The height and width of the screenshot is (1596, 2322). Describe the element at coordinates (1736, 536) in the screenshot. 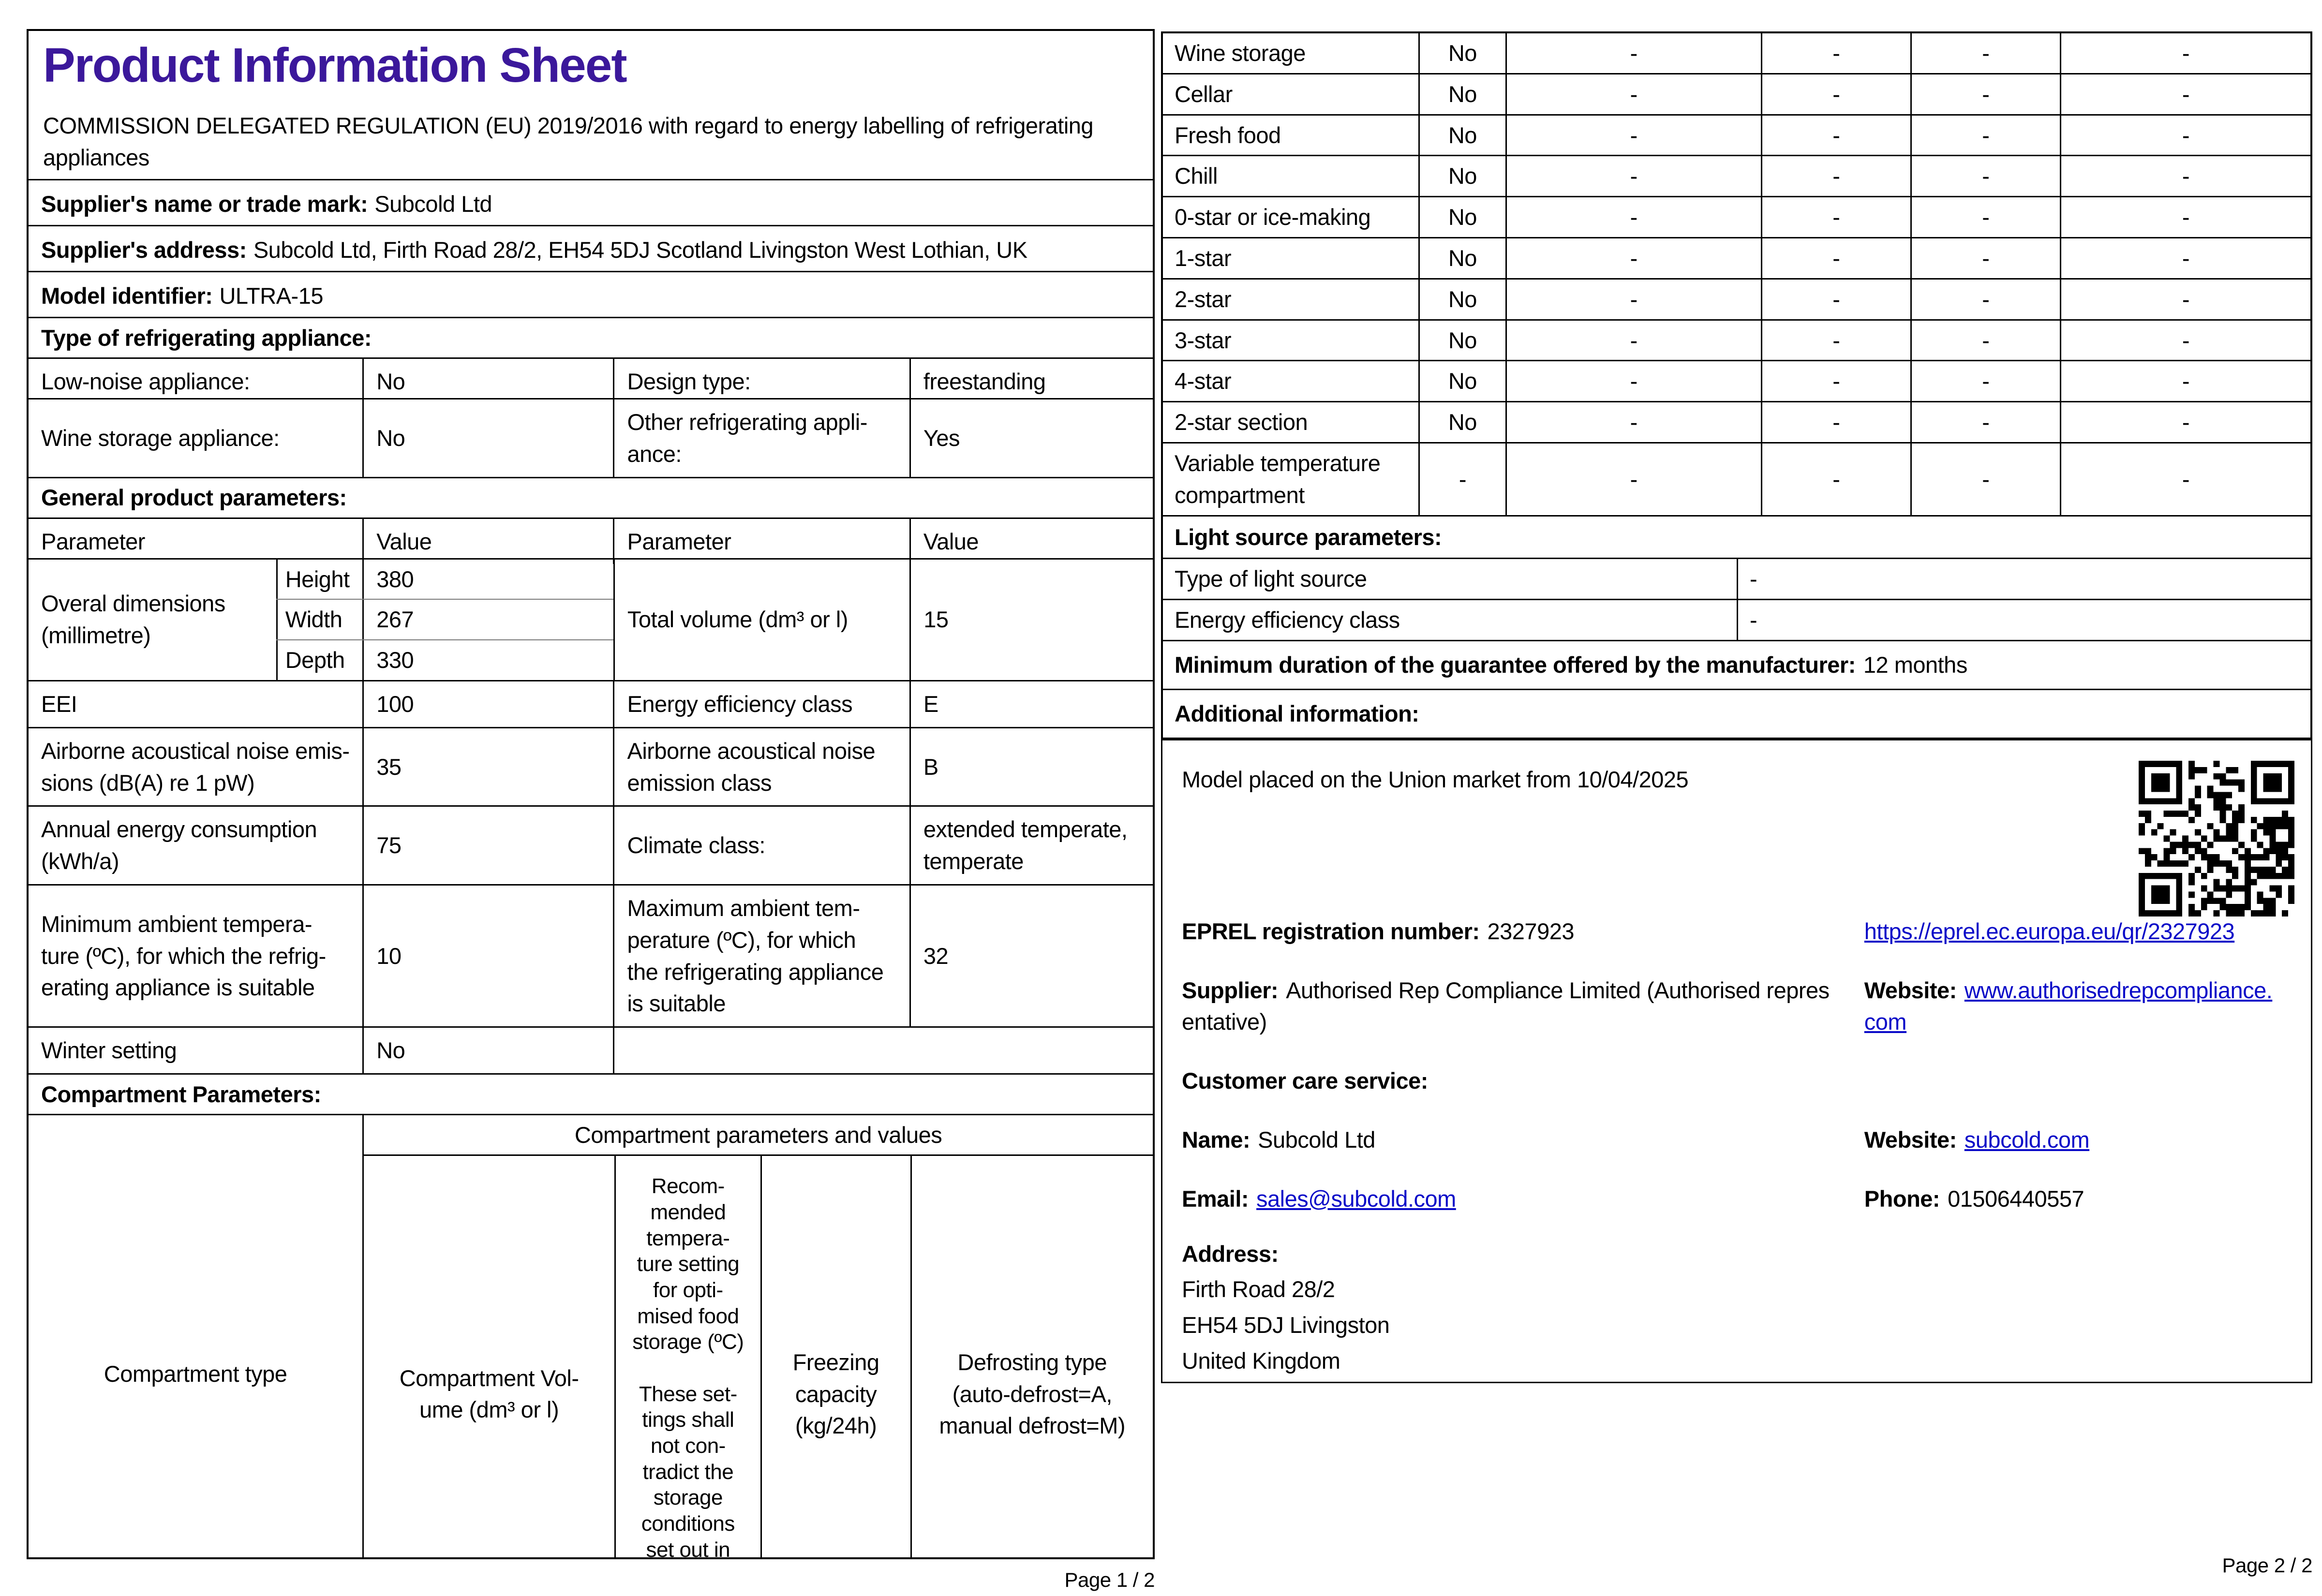

I see `light-source-header: Light source parameters:` at that location.